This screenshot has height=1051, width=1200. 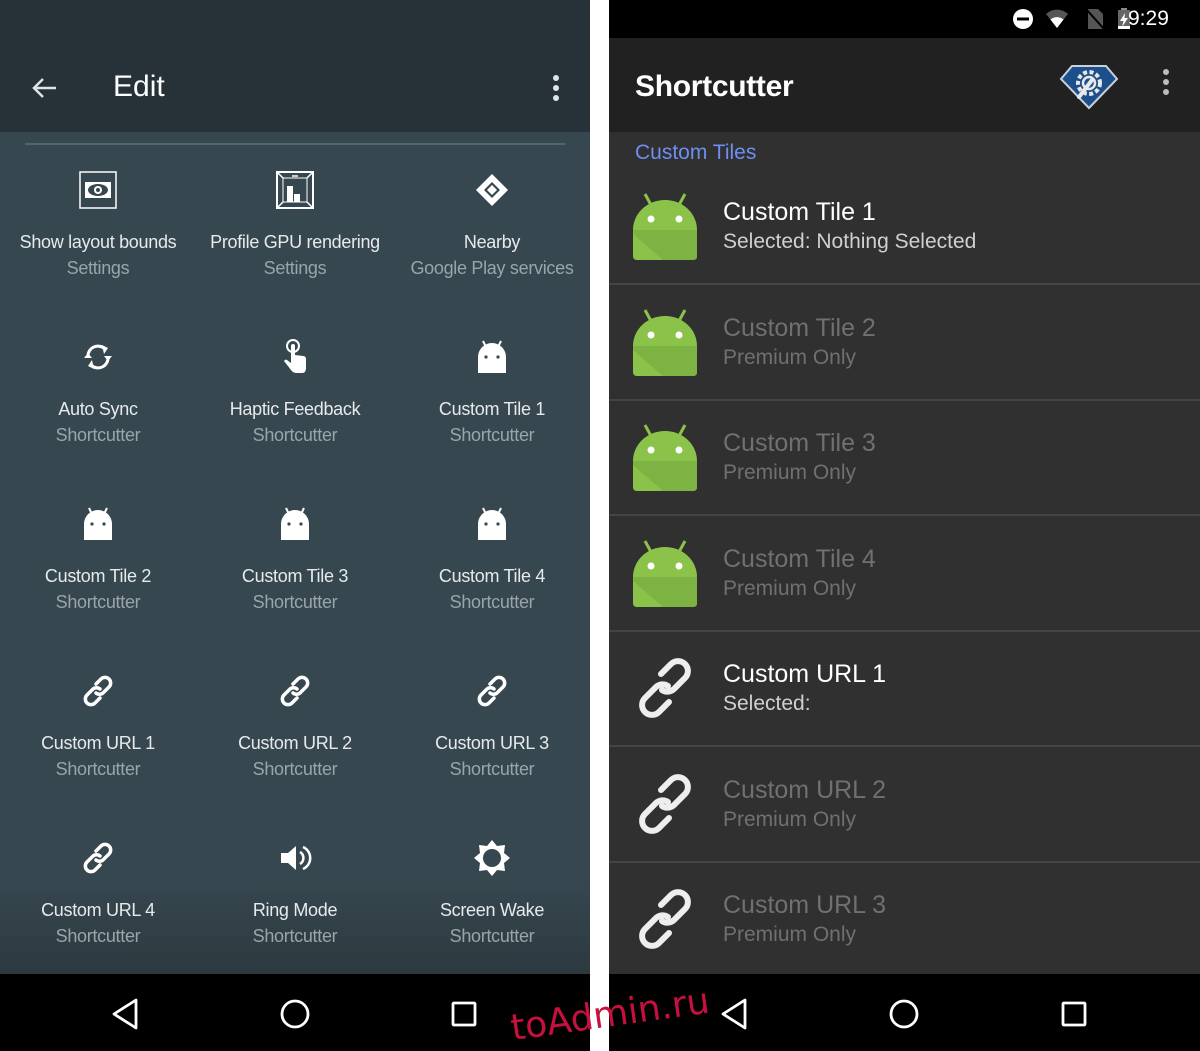 What do you see at coordinates (492, 268) in the screenshot?
I see `tile-source: Google Play services` at bounding box center [492, 268].